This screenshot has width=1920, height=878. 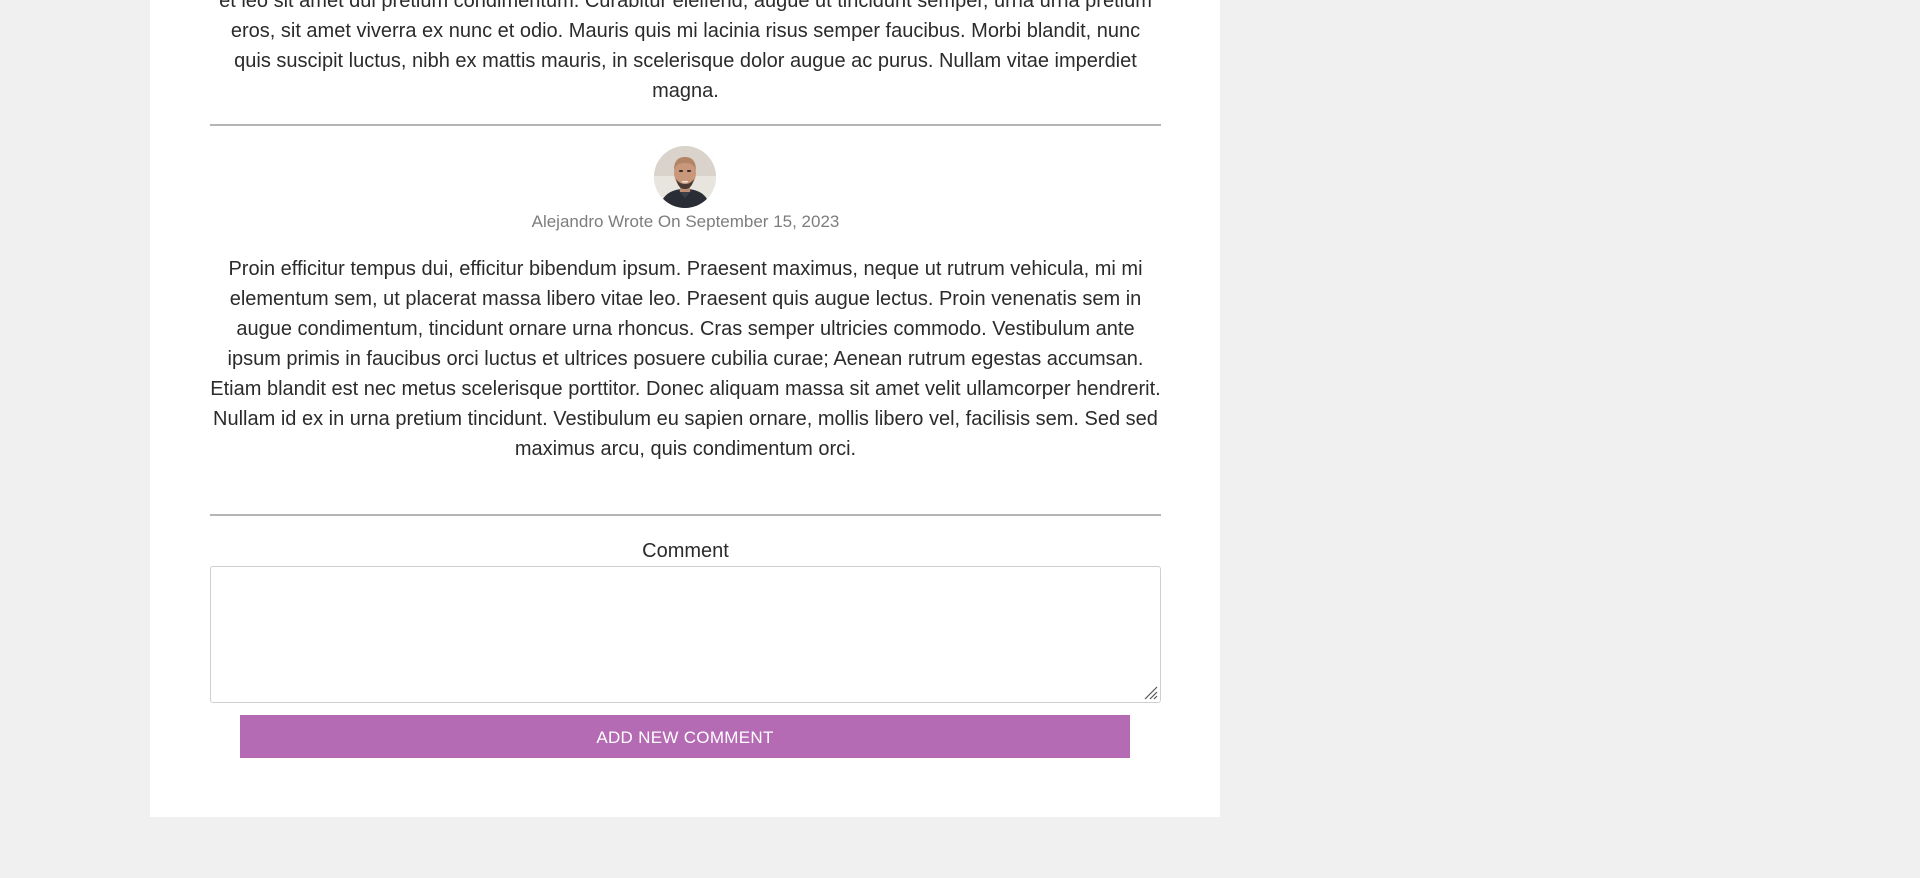 What do you see at coordinates (1150, 692) in the screenshot?
I see `resize-handle-icon` at bounding box center [1150, 692].